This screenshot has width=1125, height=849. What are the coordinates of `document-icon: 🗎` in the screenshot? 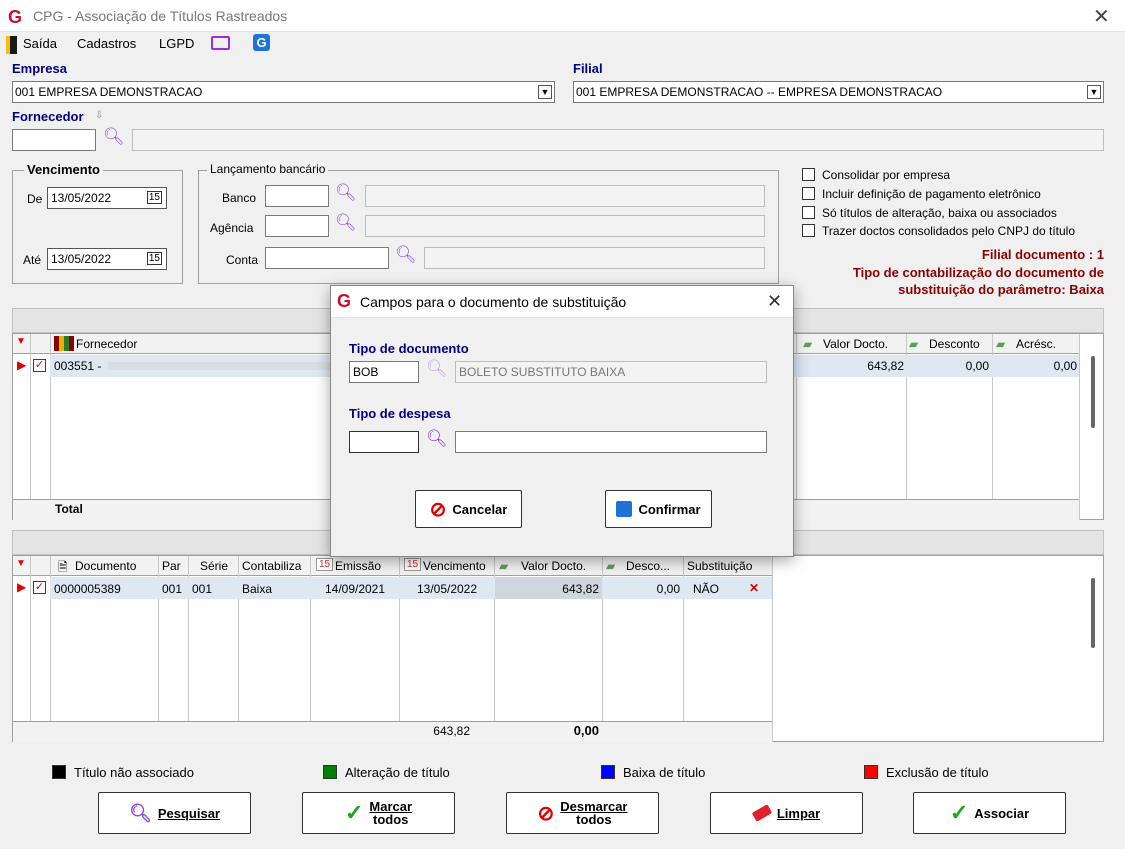 It's located at (63, 567).